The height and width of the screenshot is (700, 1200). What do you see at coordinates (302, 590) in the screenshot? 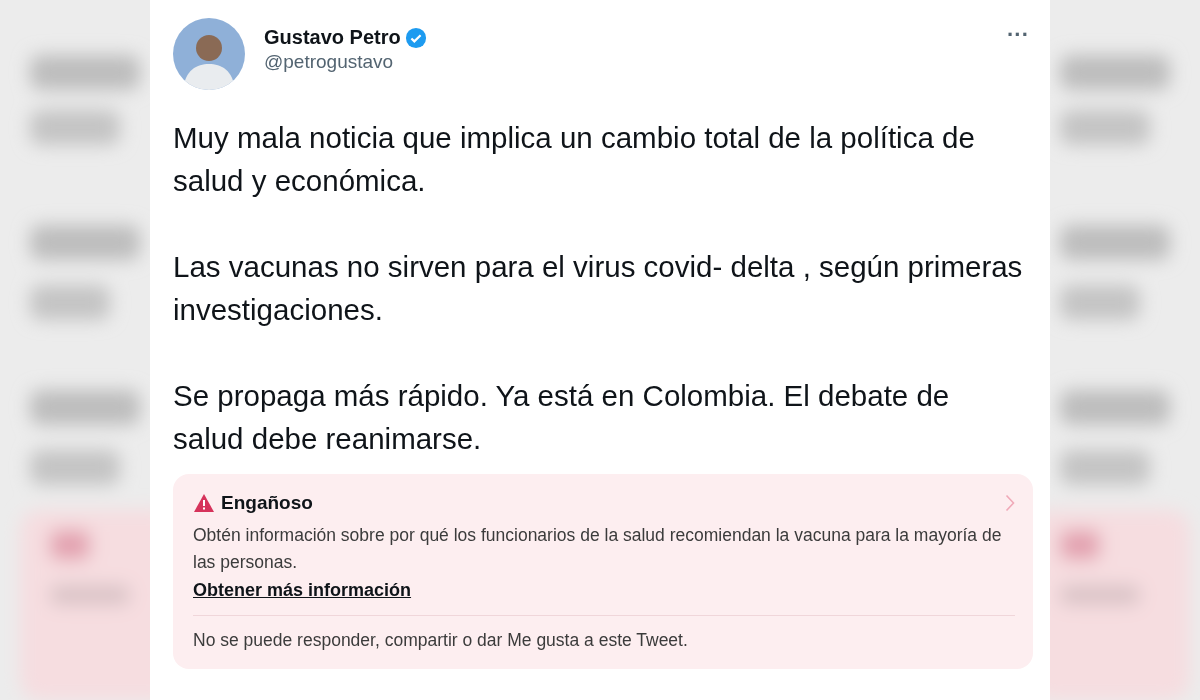
I see `learn-more-link: Obtener más información` at bounding box center [302, 590].